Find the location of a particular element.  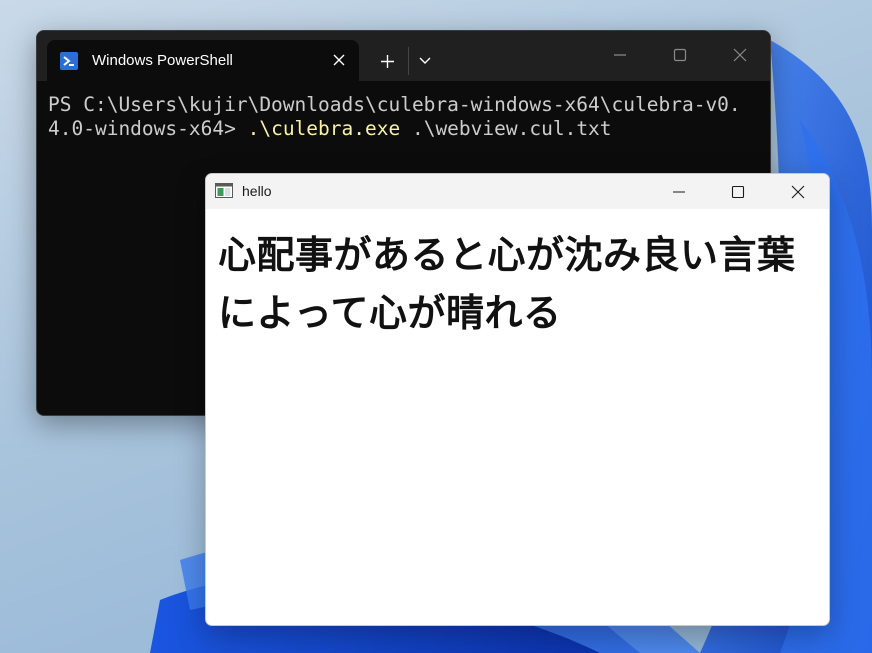

tab-windows-powershell: Windows PowerShell is located at coordinates (203, 60).